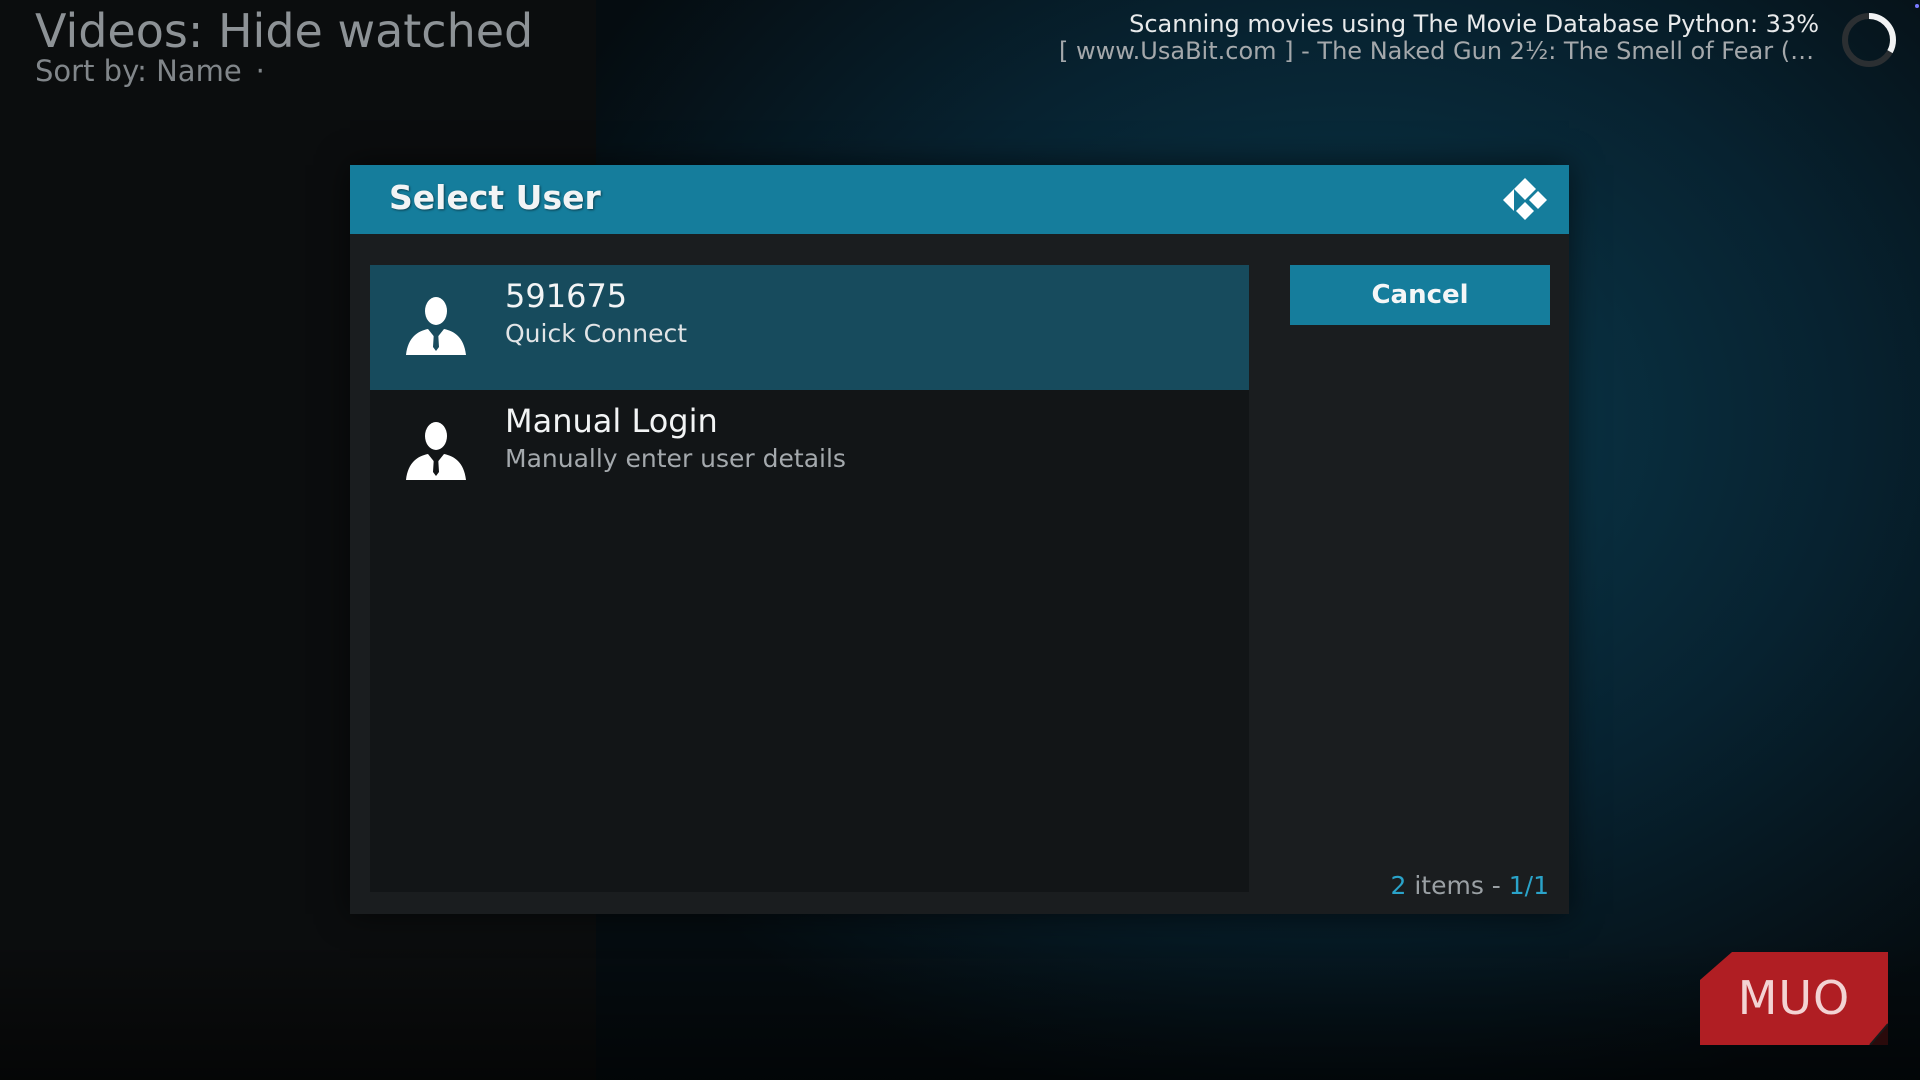 Image resolution: width=1920 pixels, height=1080 pixels. Describe the element at coordinates (1420, 295) in the screenshot. I see `cancel-button: Cancel` at that location.